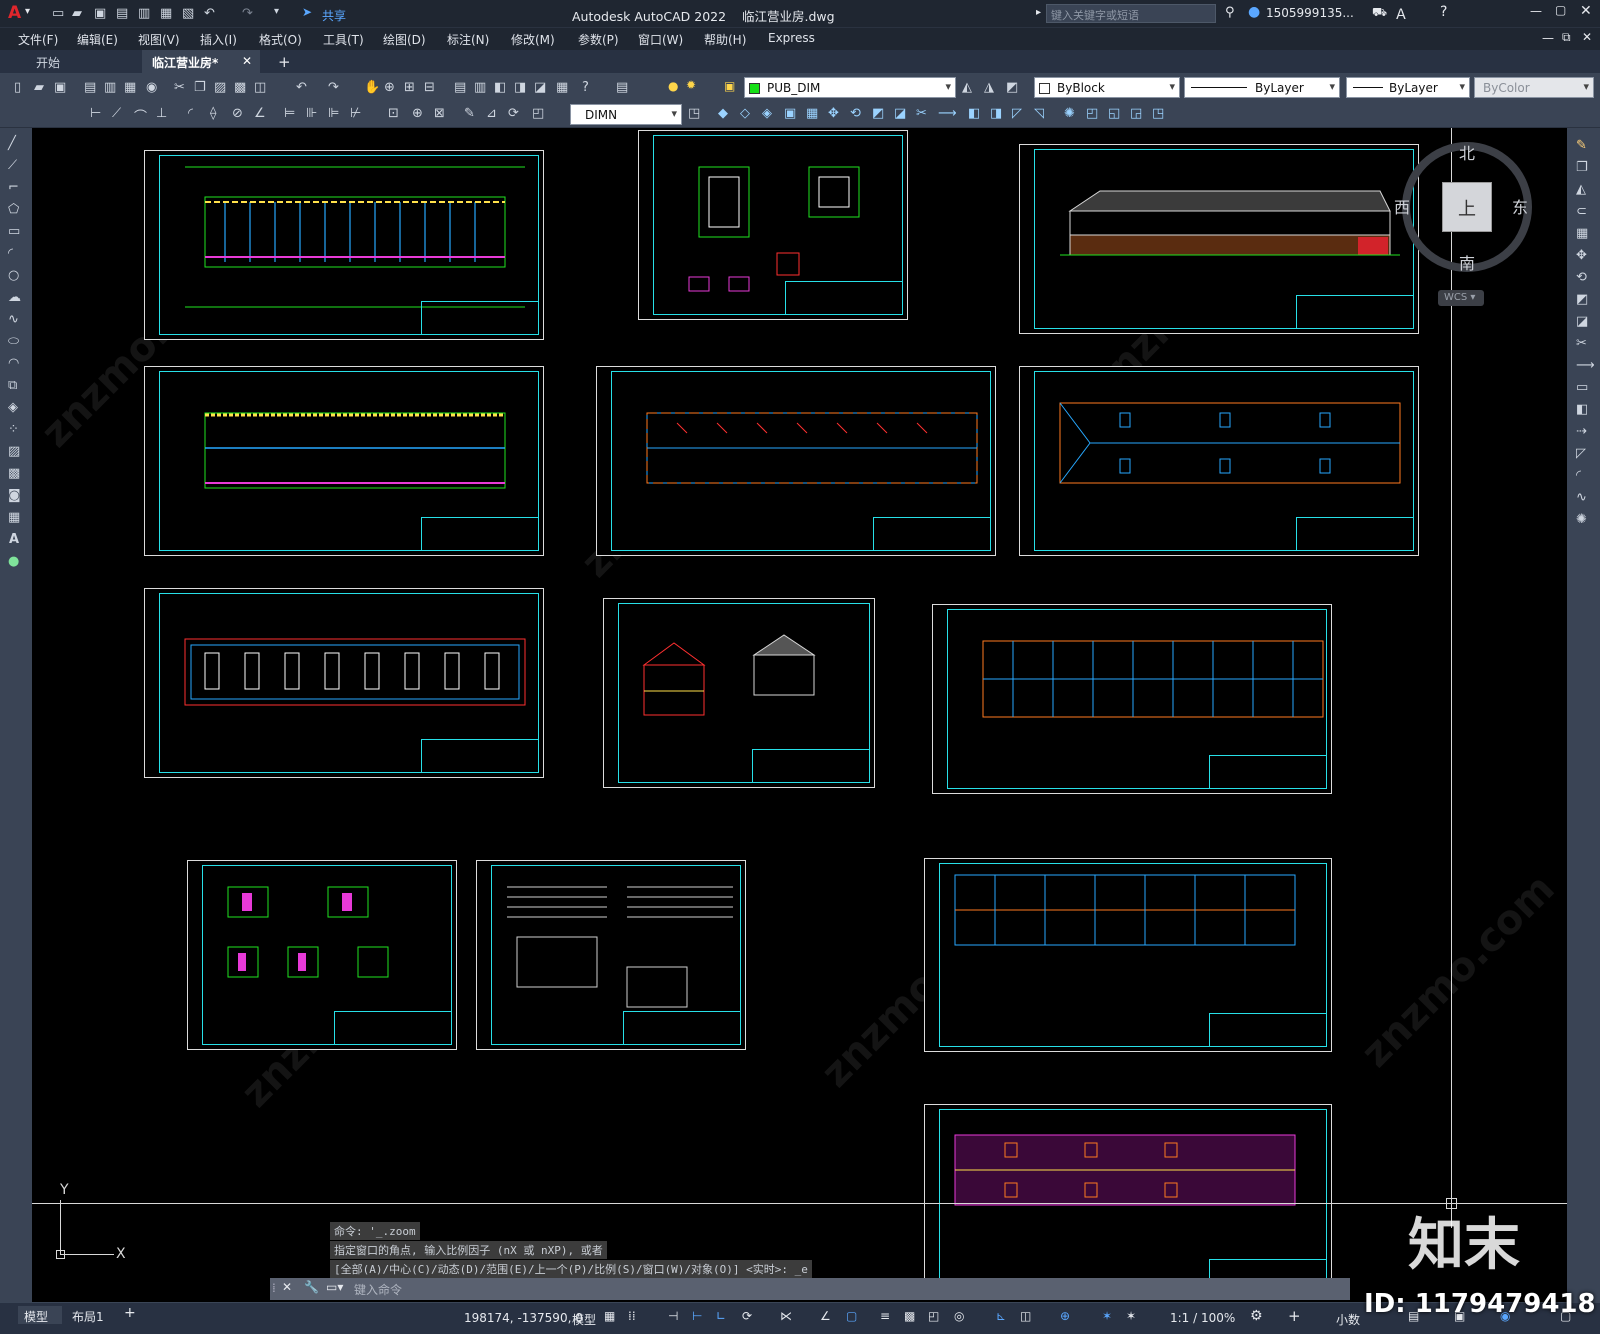 The image size is (1600, 1334). Describe the element at coordinates (240, 87) in the screenshot. I see `match-properties-icon: ▩` at that location.